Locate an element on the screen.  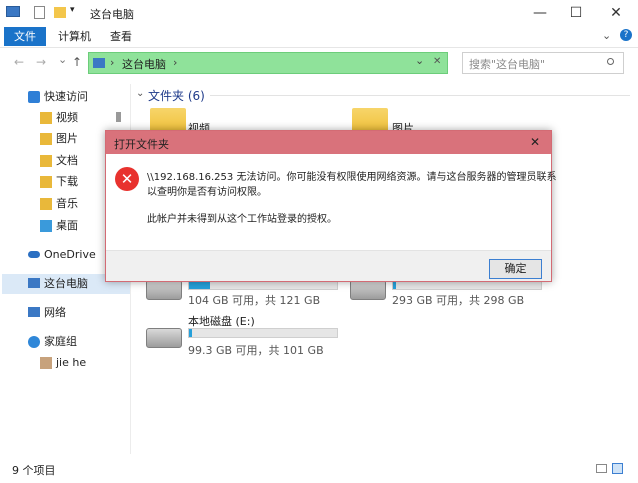
collapse-chevron-icon: ⌄ is located at coordinates (140, 93).